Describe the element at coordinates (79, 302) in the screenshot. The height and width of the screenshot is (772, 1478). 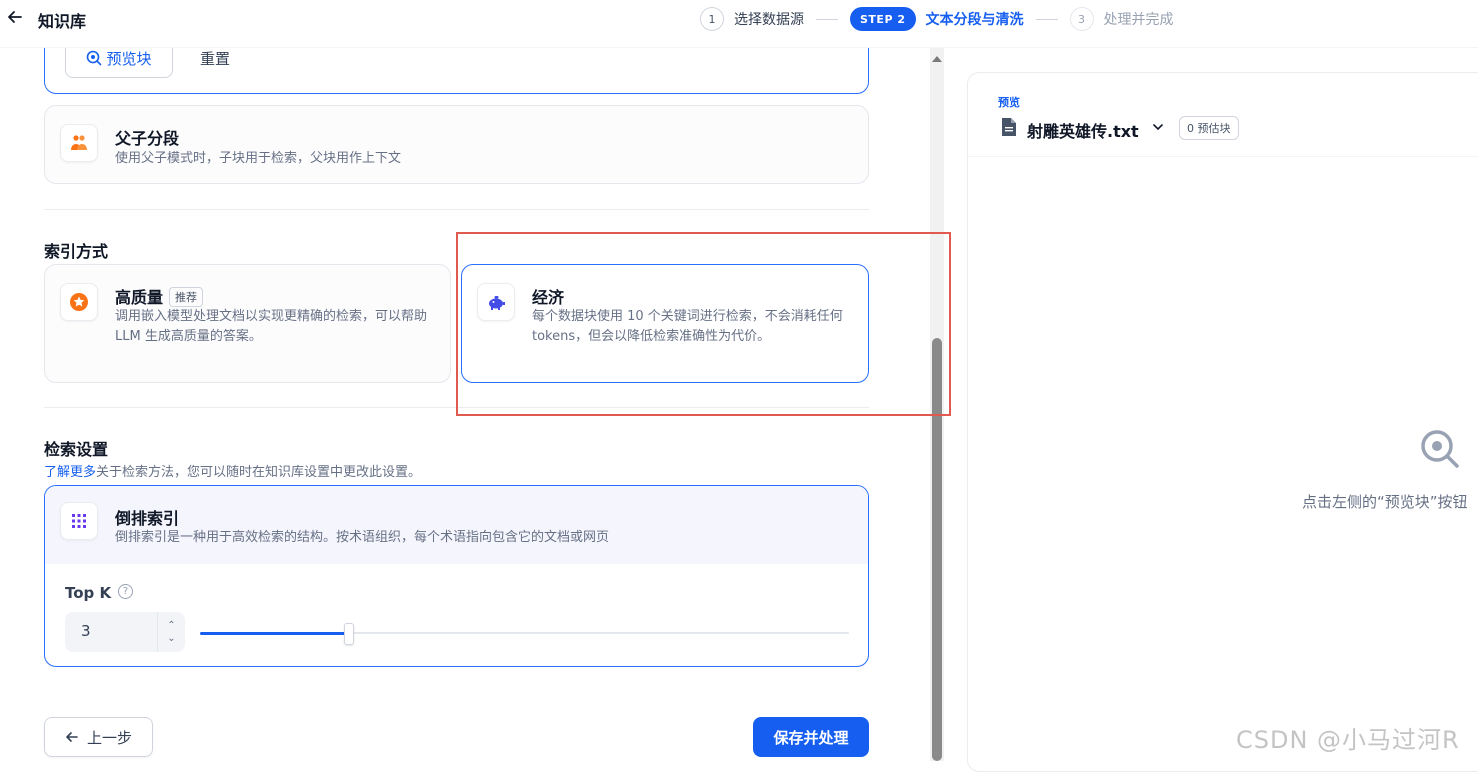
I see `high-quality-icon` at that location.